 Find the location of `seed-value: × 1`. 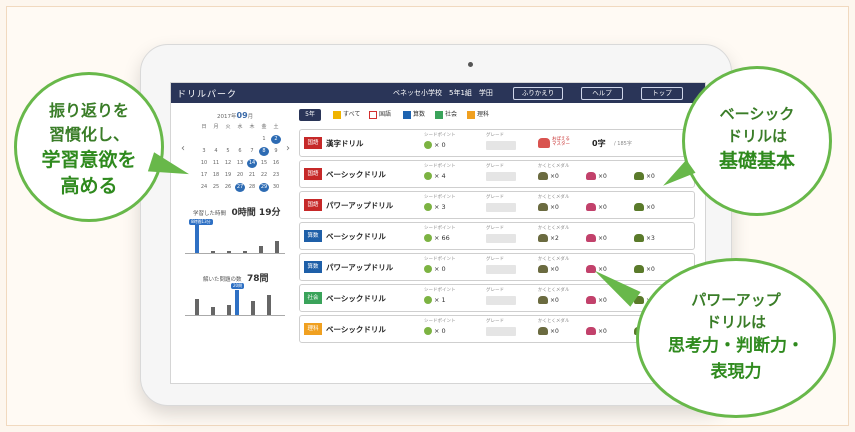

seed-value: × 1 is located at coordinates (440, 300).